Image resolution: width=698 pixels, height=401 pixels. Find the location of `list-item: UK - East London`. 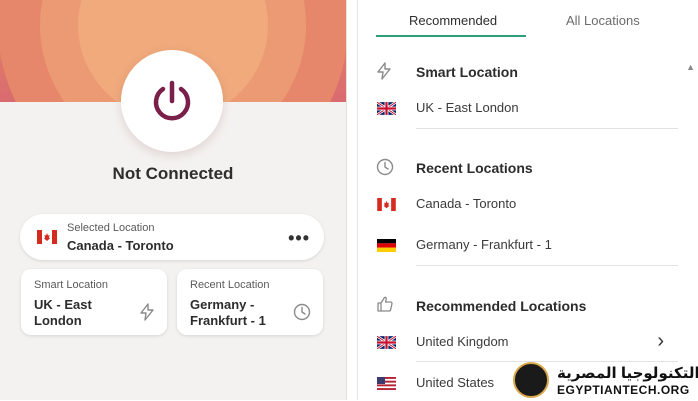

list-item: UK - East London is located at coordinates (518, 108).